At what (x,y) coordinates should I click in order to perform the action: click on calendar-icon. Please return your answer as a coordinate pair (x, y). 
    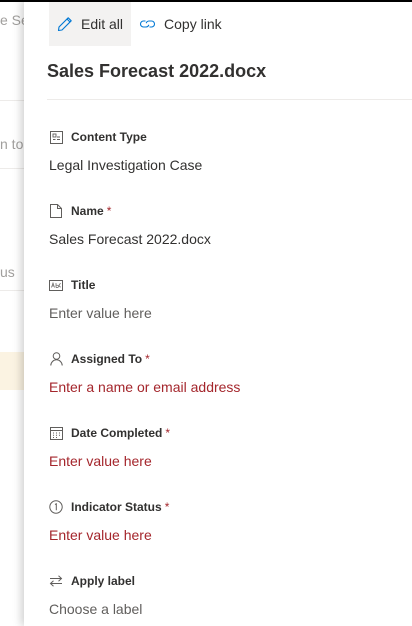
    Looking at the image, I should click on (56, 433).